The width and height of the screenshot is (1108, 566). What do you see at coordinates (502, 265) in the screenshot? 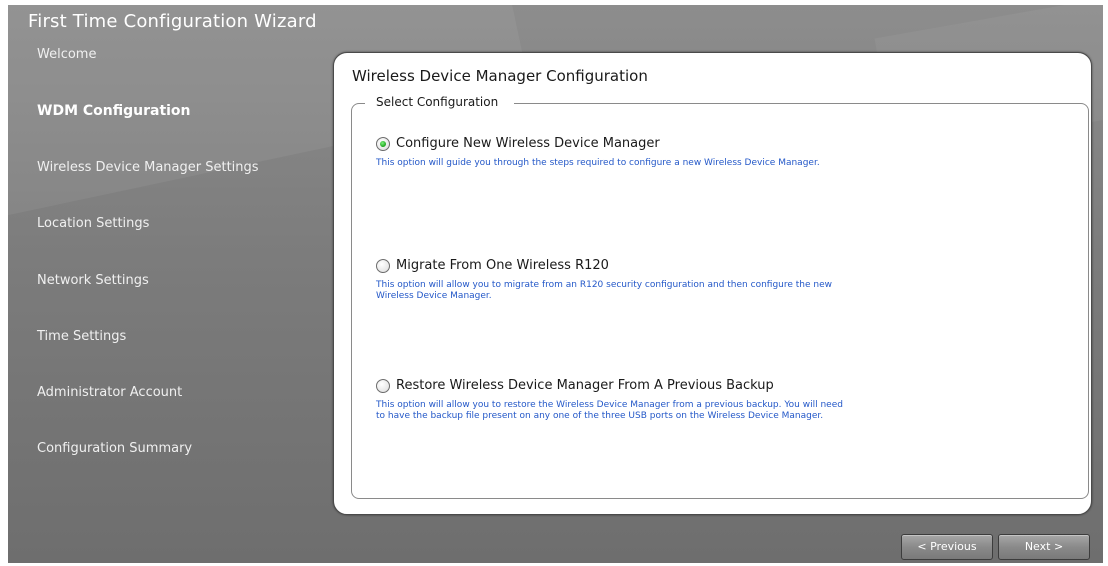
I see `option-label: Migrate From One Wireless R120` at bounding box center [502, 265].